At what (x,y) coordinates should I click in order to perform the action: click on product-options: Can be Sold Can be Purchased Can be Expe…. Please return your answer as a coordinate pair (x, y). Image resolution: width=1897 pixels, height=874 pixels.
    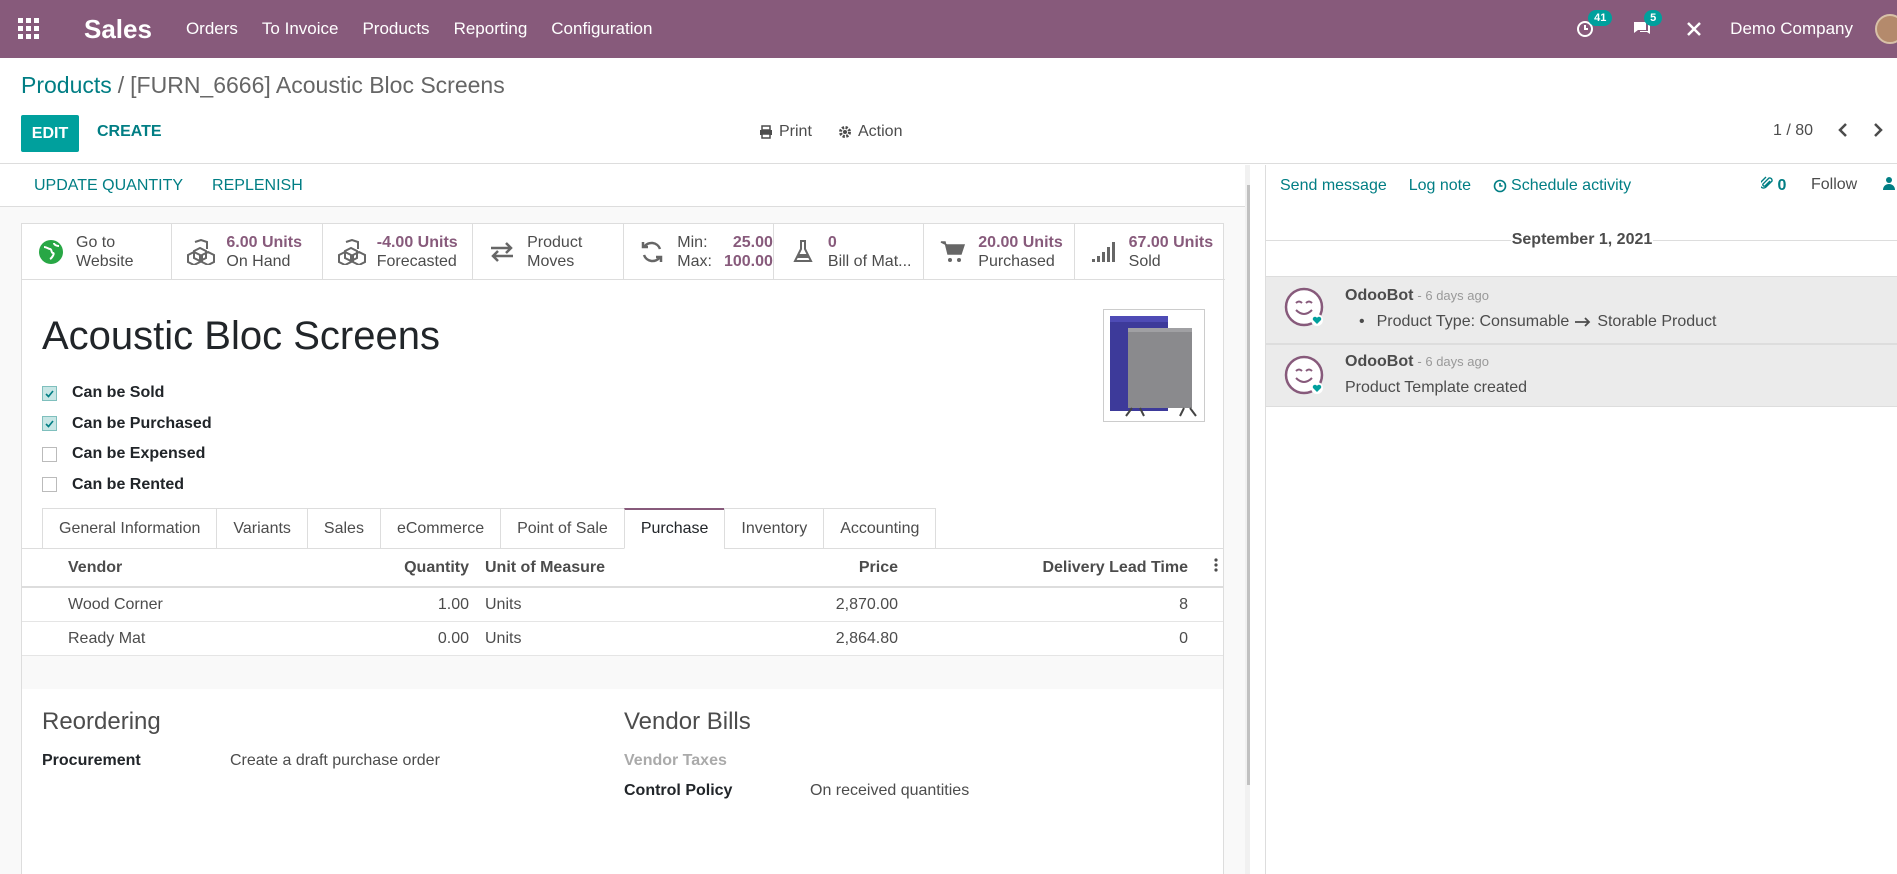
    Looking at the image, I should click on (127, 439).